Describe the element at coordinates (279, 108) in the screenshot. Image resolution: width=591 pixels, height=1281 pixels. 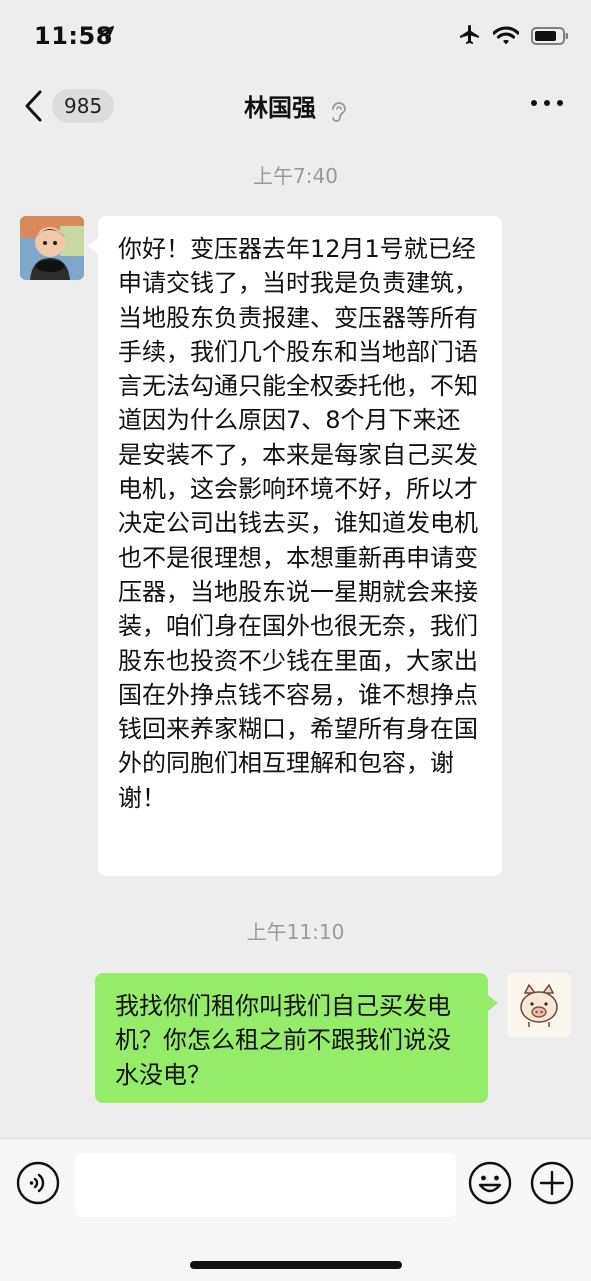
I see `chat-title: 林国强` at that location.